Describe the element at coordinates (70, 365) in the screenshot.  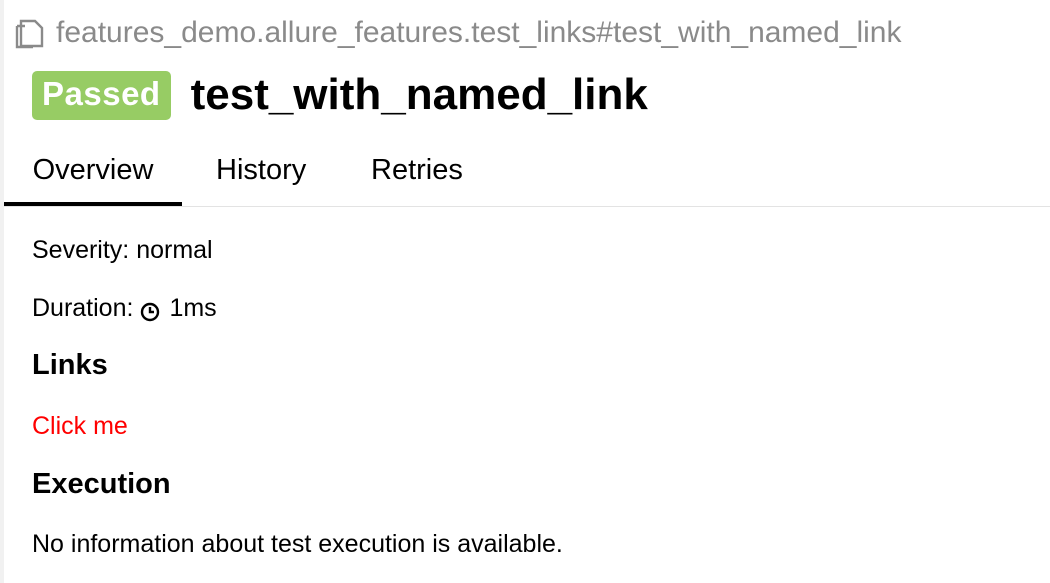
I see `links-heading: Links` at that location.